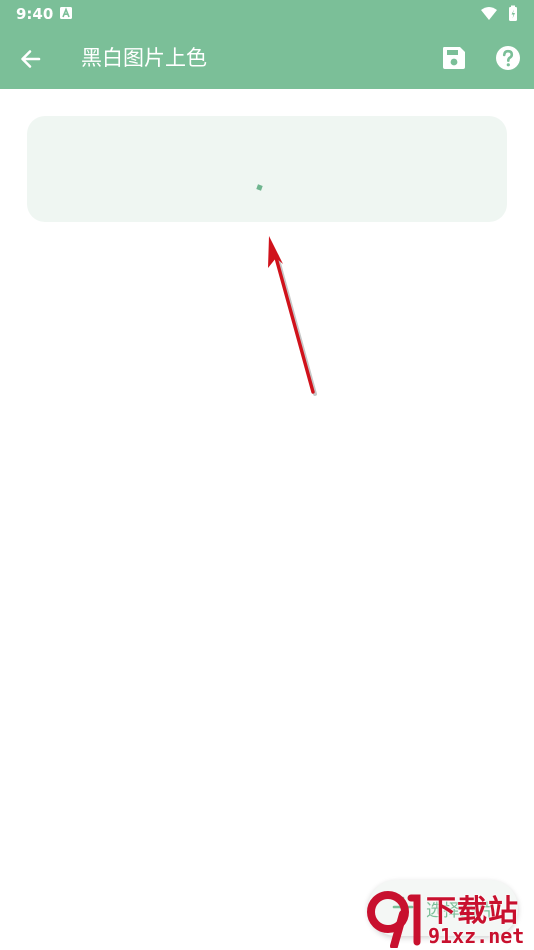  I want to click on select-image-label: 选择图片, so click(460, 911).